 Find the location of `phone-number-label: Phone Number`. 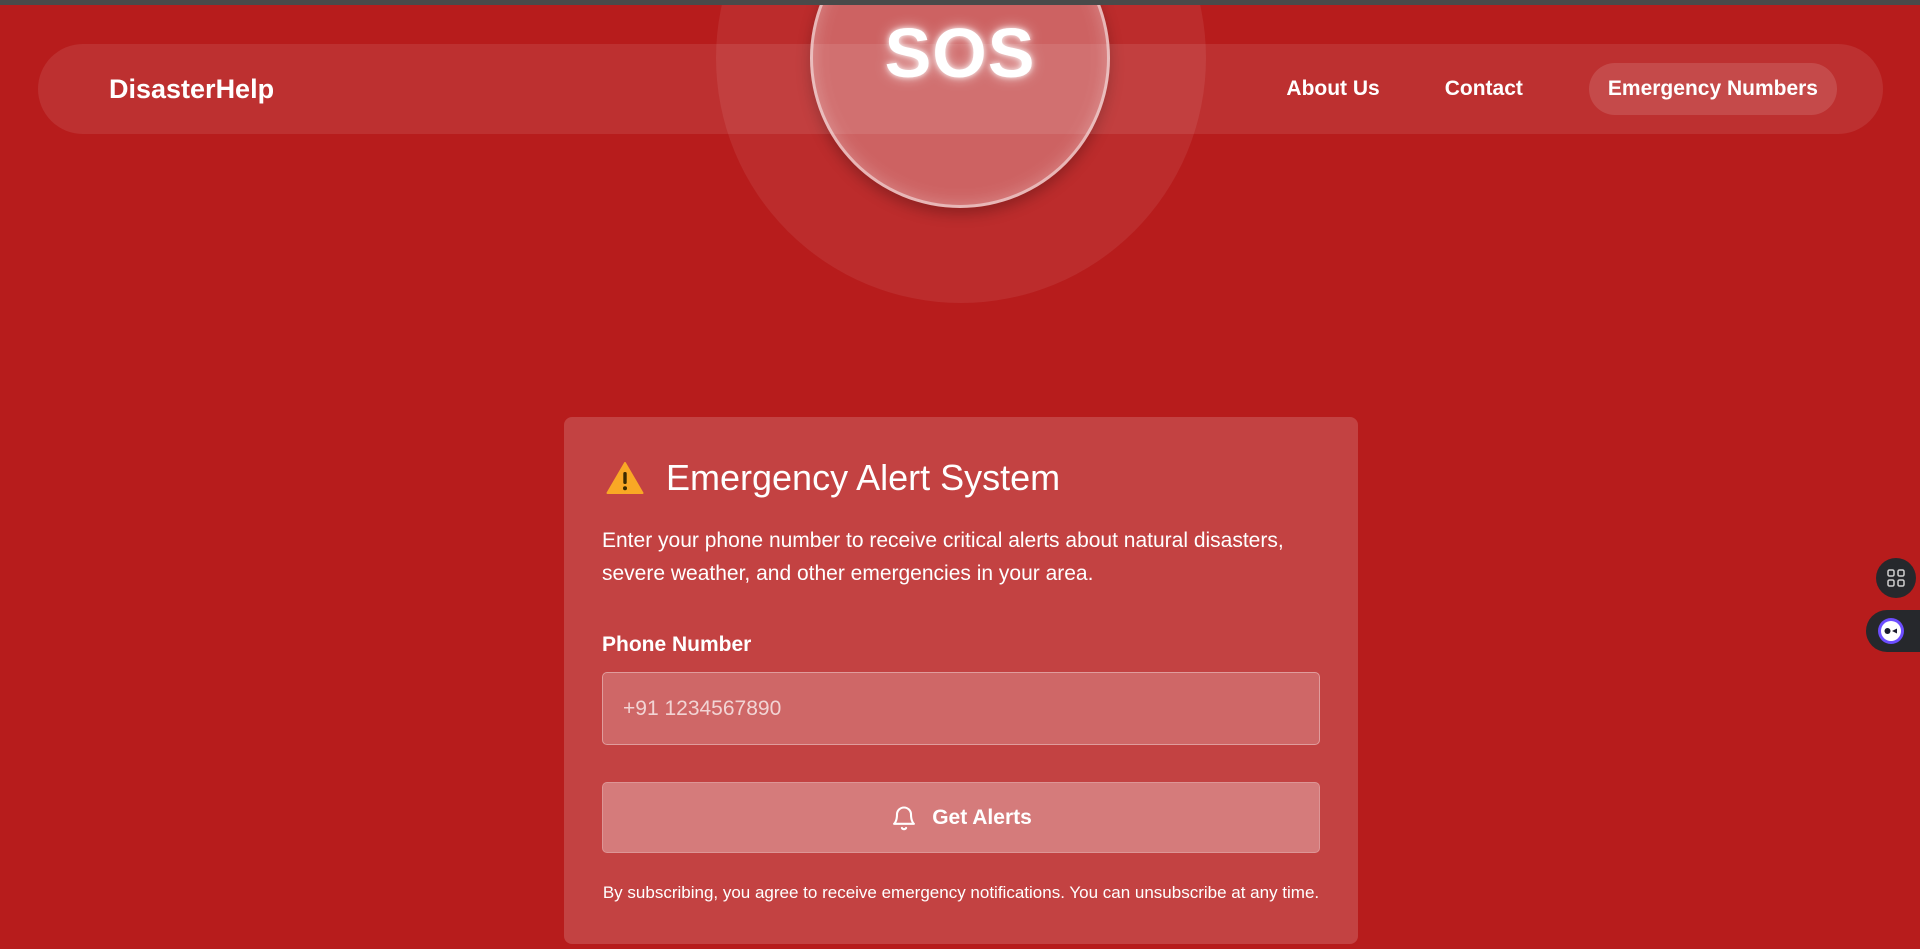

phone-number-label: Phone Number is located at coordinates (677, 644).